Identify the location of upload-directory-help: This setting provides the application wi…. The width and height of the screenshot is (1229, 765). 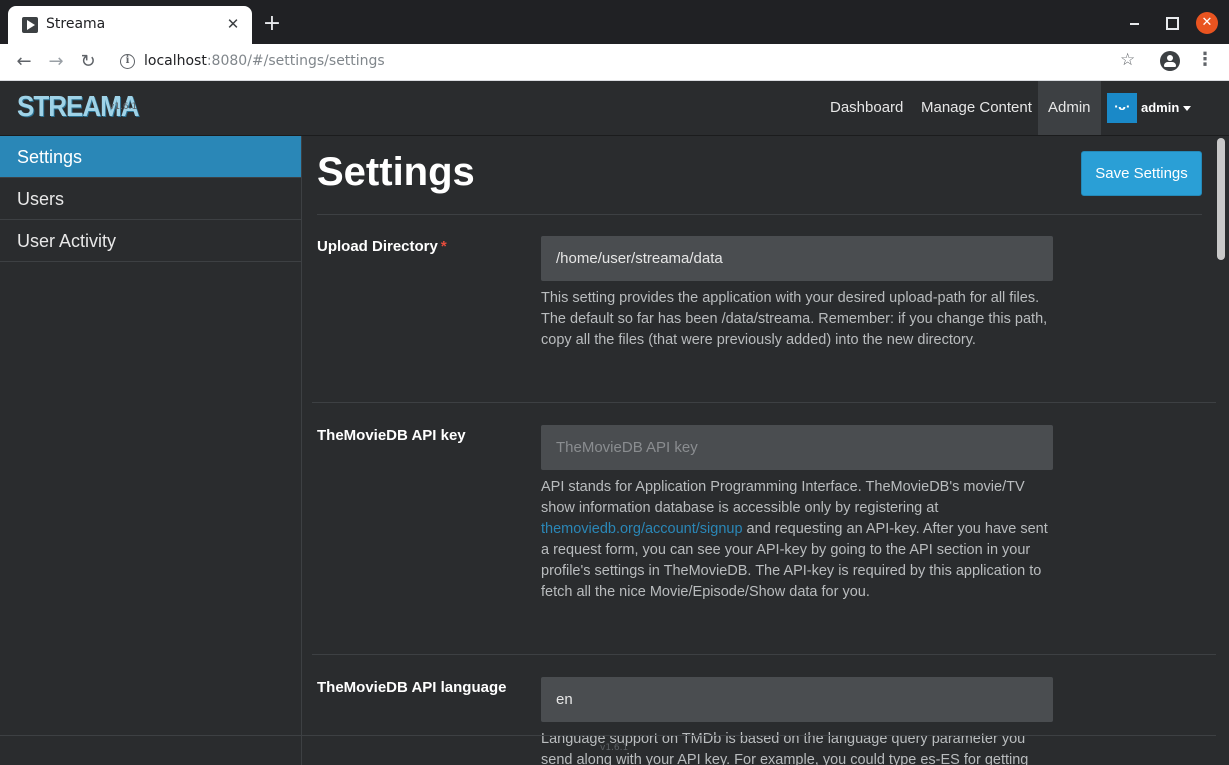
(794, 319).